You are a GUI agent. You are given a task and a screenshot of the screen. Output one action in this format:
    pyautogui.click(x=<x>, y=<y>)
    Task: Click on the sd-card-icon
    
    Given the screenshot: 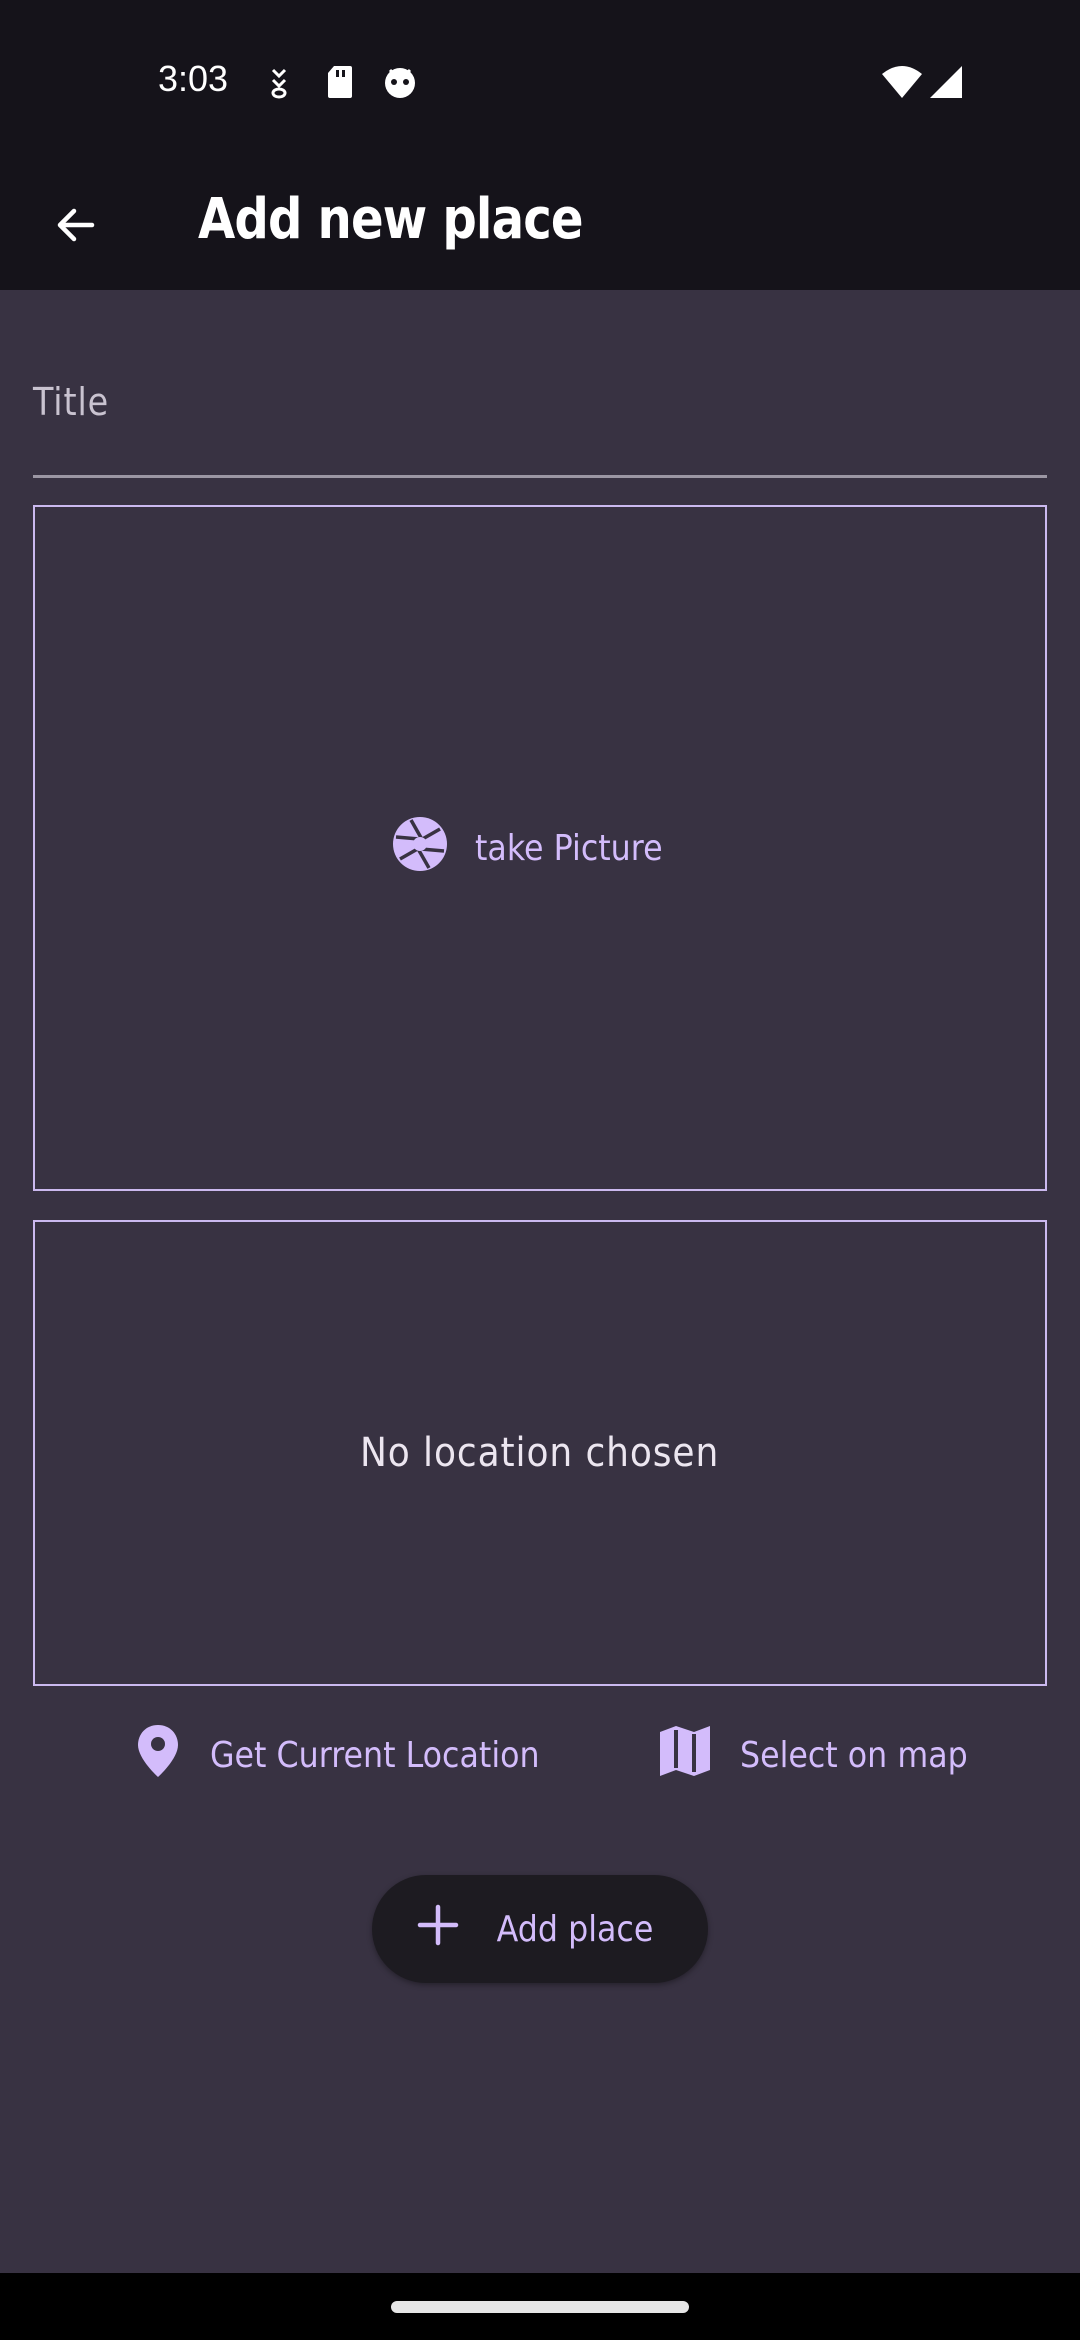 What is the action you would take?
    pyautogui.click(x=340, y=84)
    